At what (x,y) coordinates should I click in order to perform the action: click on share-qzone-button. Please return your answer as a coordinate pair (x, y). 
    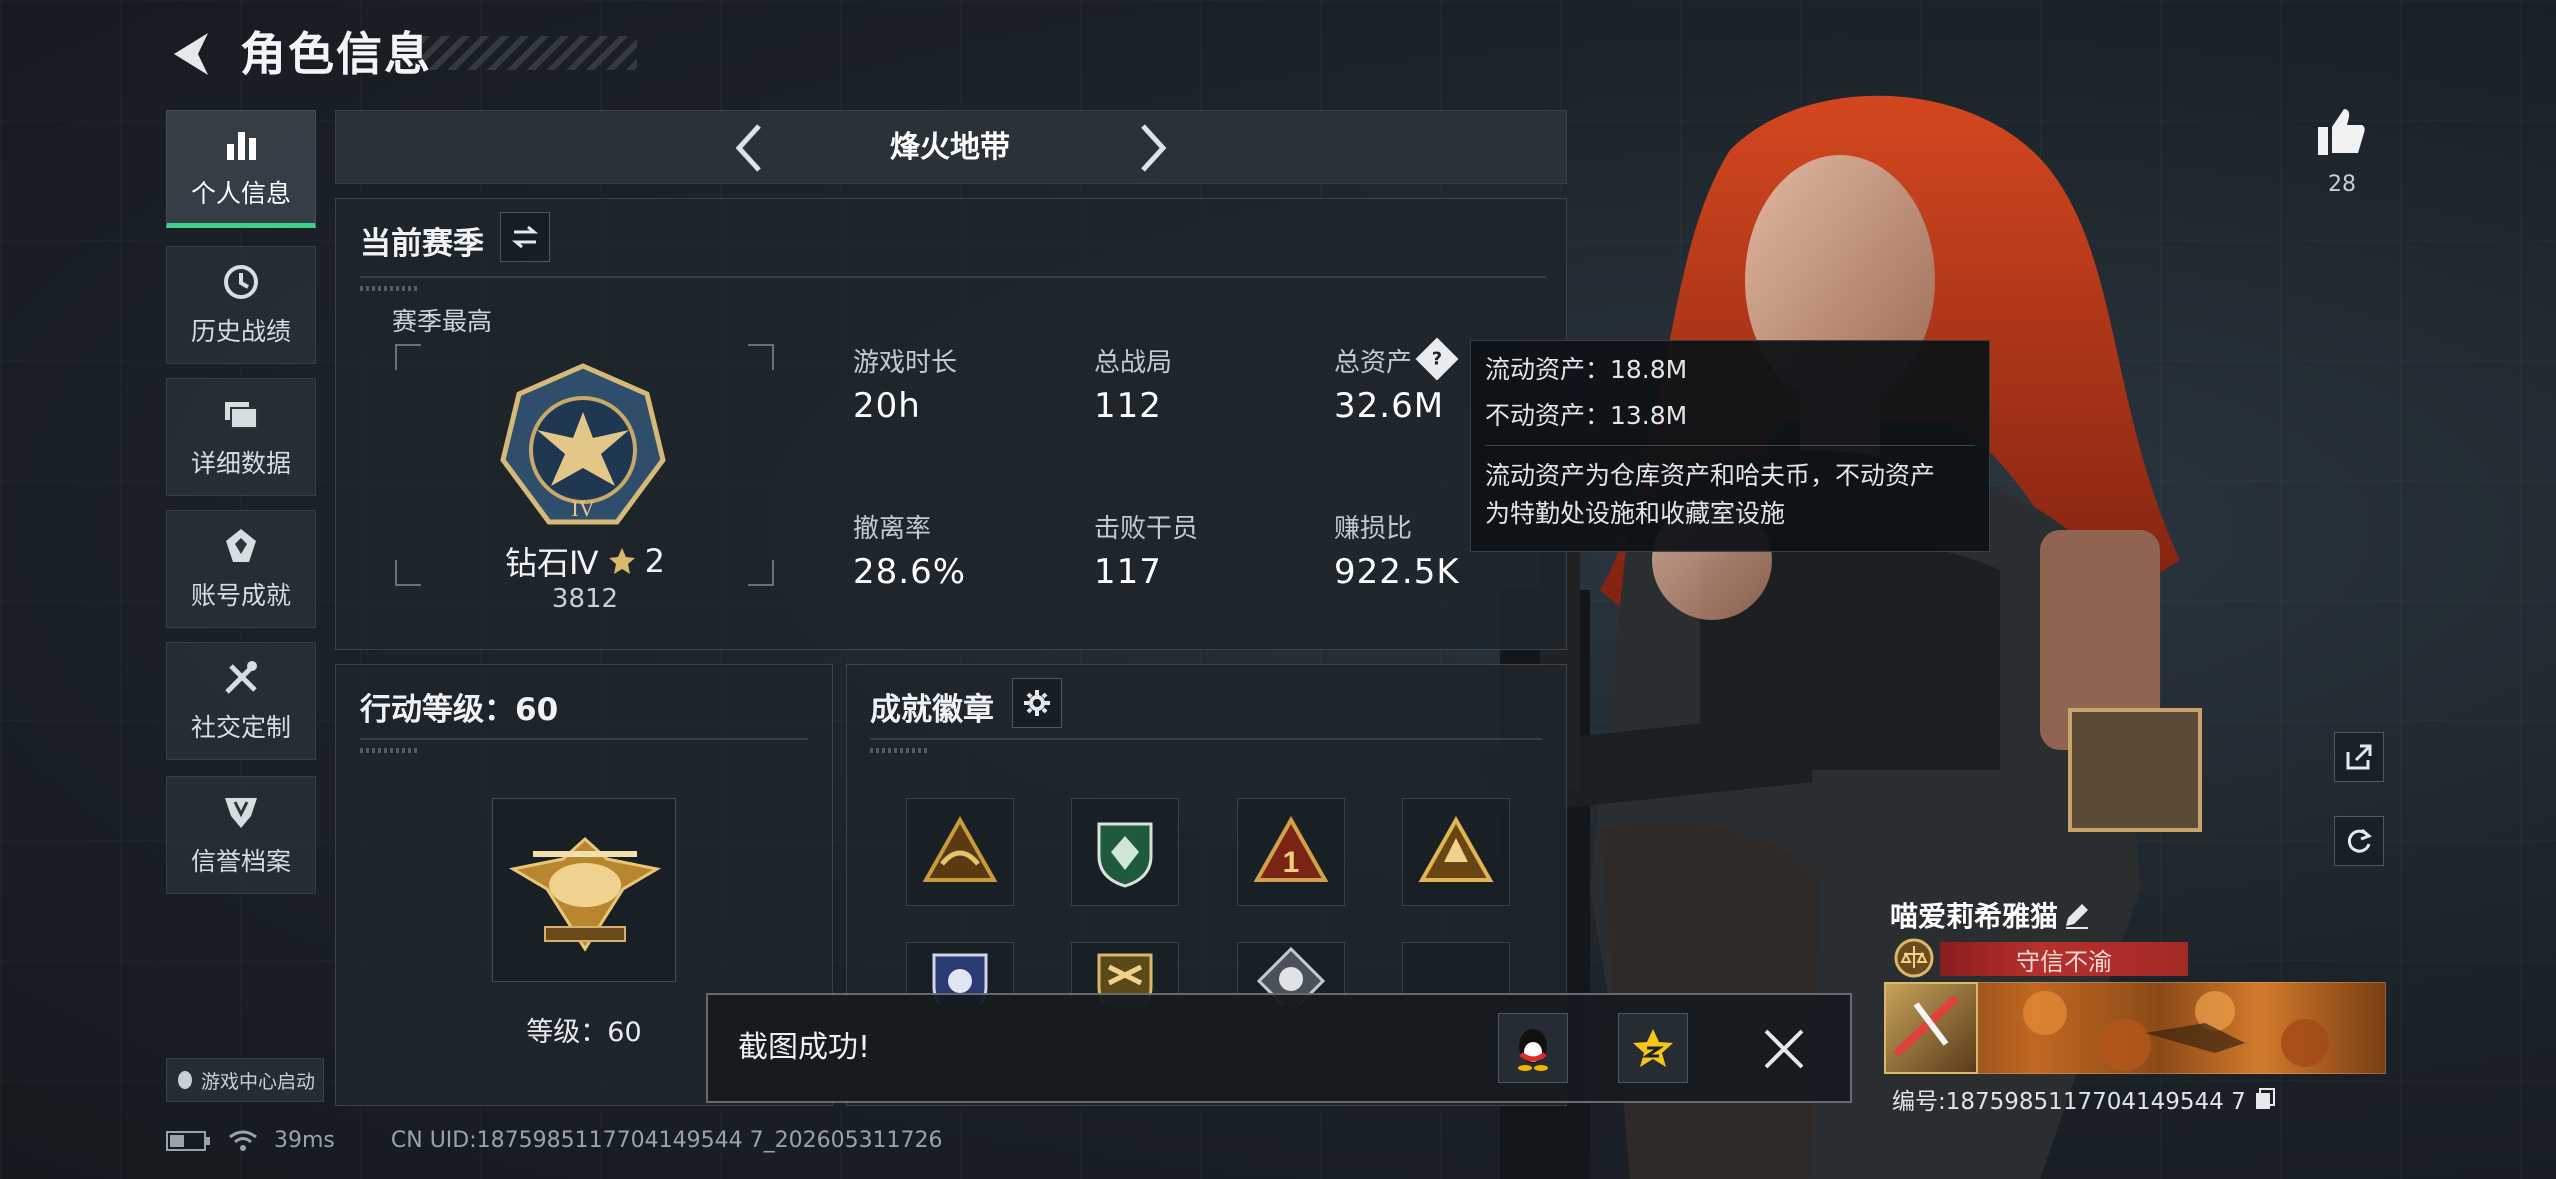
    Looking at the image, I should click on (1653, 1048).